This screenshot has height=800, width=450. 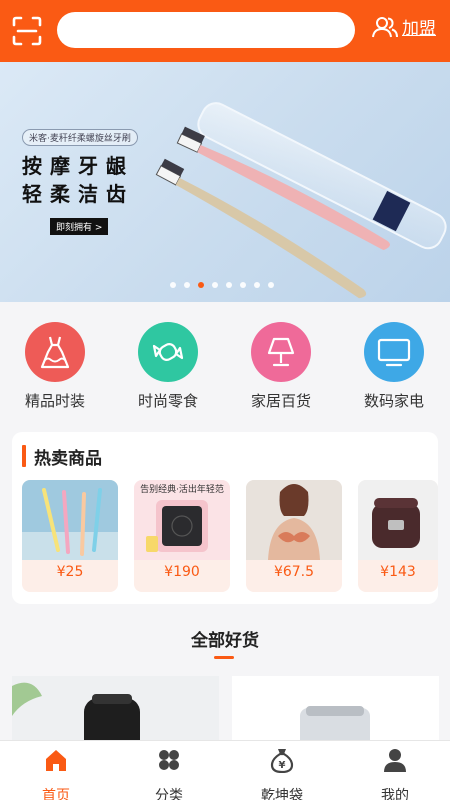 What do you see at coordinates (70, 520) in the screenshot?
I see `toothbrush-product-image` at bounding box center [70, 520].